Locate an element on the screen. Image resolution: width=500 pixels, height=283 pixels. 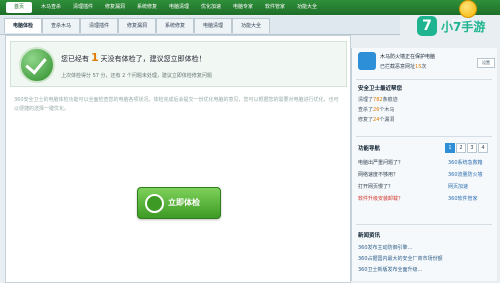
top-nav-item-repair: 系统修复 is located at coordinates (147, 7).